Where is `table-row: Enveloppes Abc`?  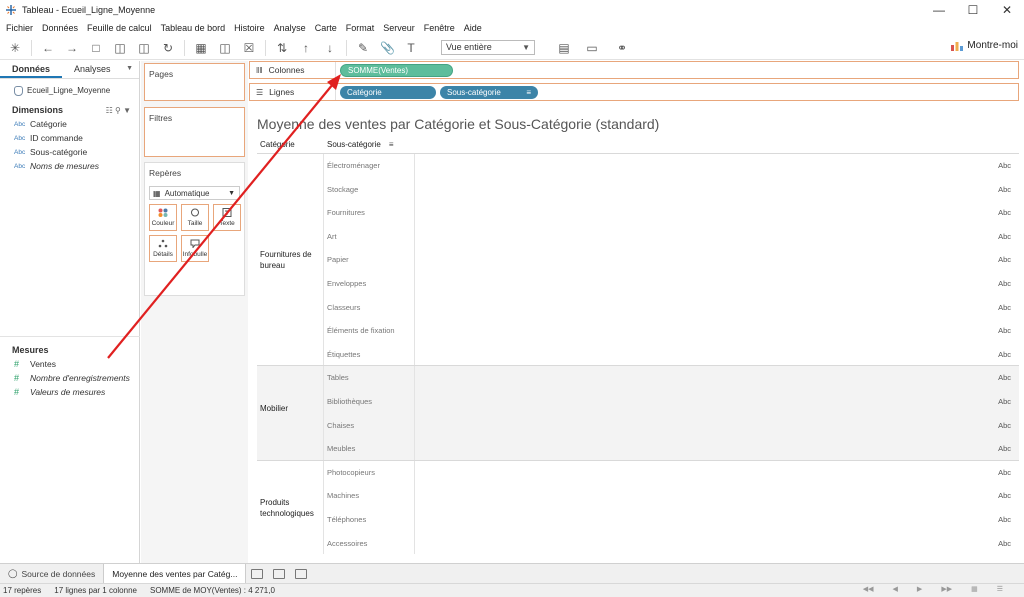 table-row: Enveloppes Abc is located at coordinates (638, 284).